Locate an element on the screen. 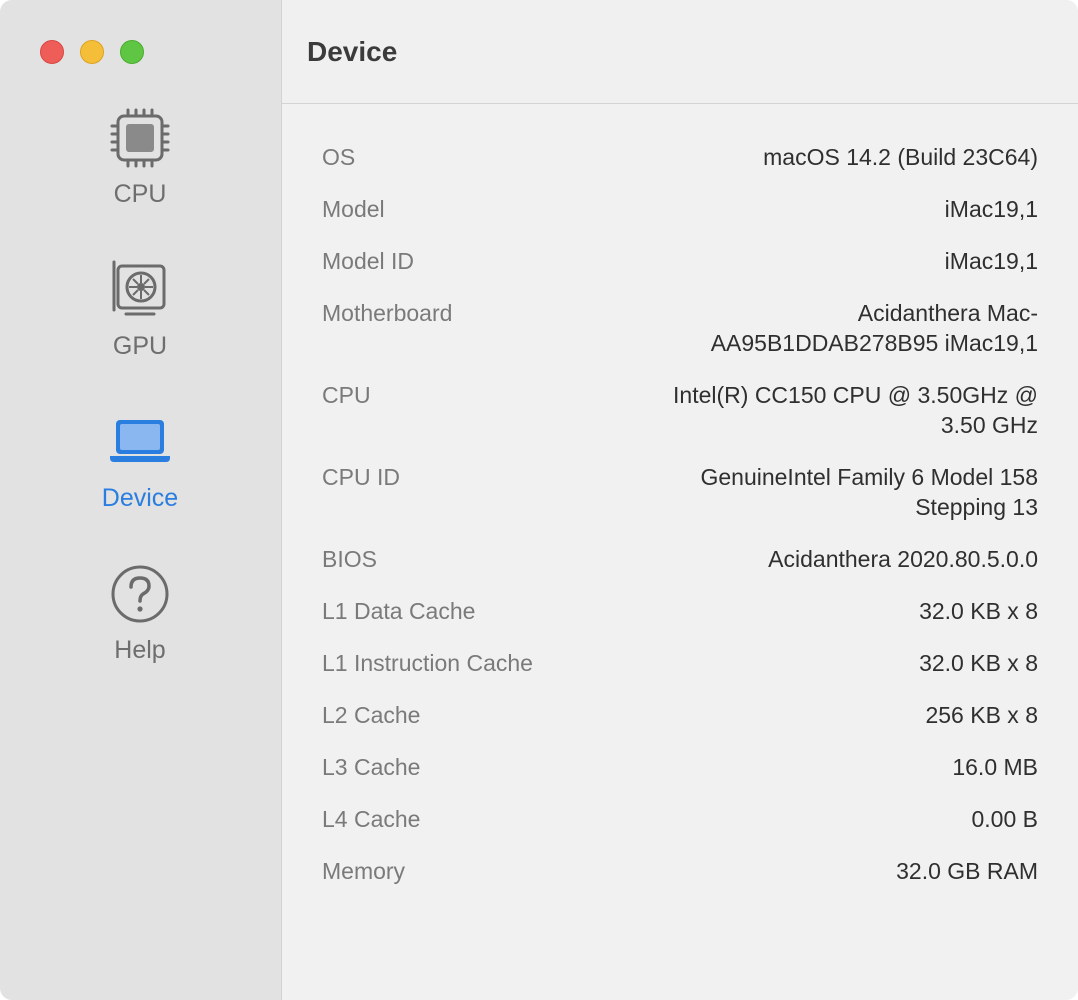  info-key: L1 Data Cache is located at coordinates (399, 611).